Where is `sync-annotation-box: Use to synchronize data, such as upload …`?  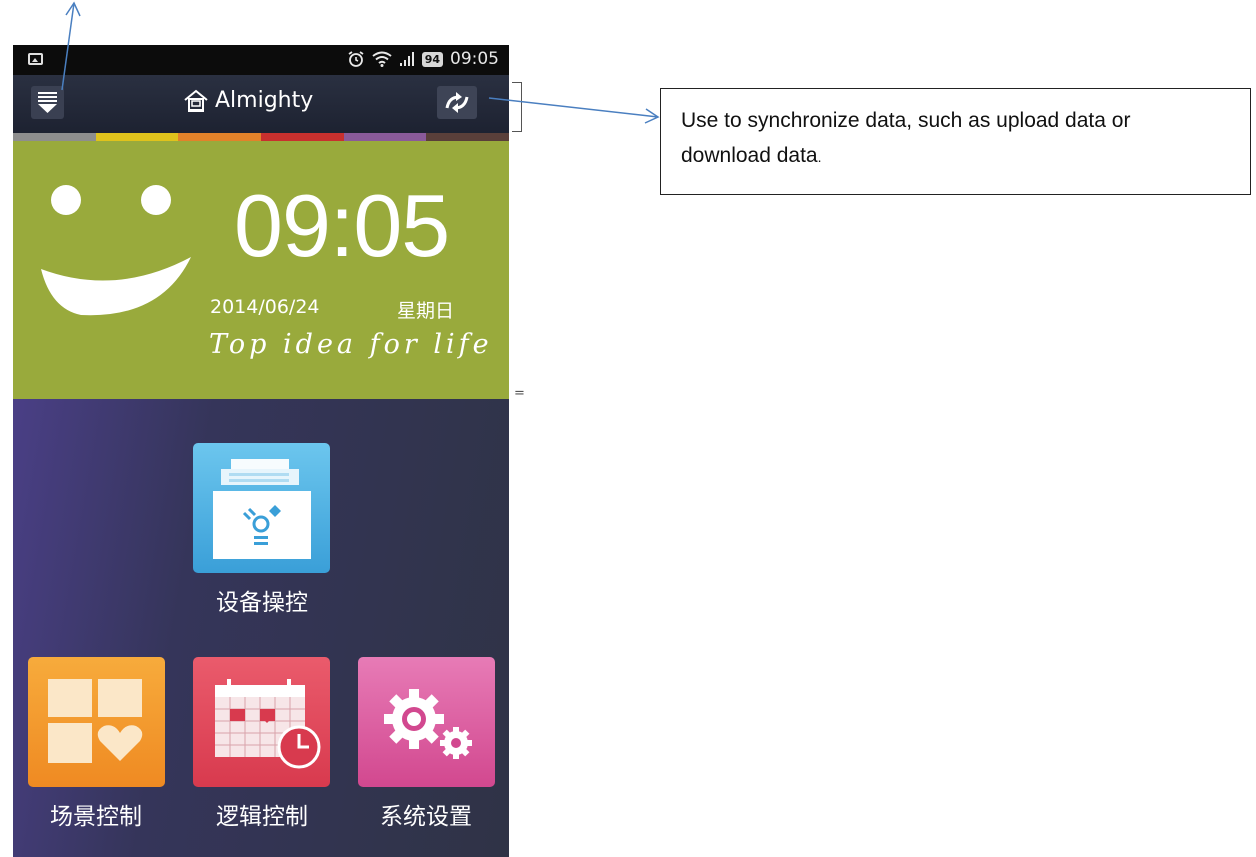
sync-annotation-box: Use to synchronize data, such as upload … is located at coordinates (955, 141).